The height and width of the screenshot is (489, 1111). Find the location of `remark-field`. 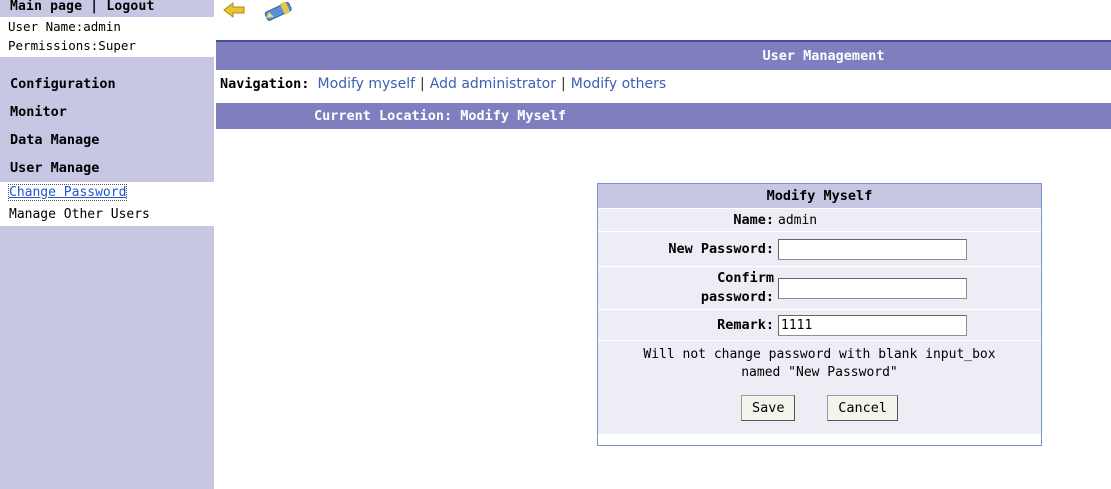

remark-field is located at coordinates (872, 325).